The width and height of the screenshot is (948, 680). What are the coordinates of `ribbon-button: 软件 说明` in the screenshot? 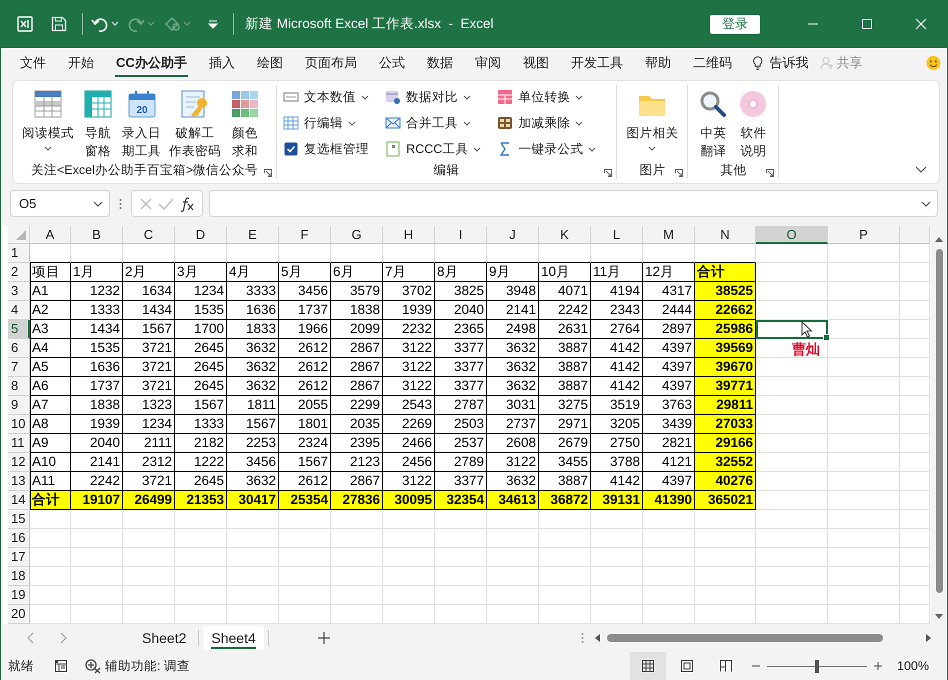 It's located at (753, 123).